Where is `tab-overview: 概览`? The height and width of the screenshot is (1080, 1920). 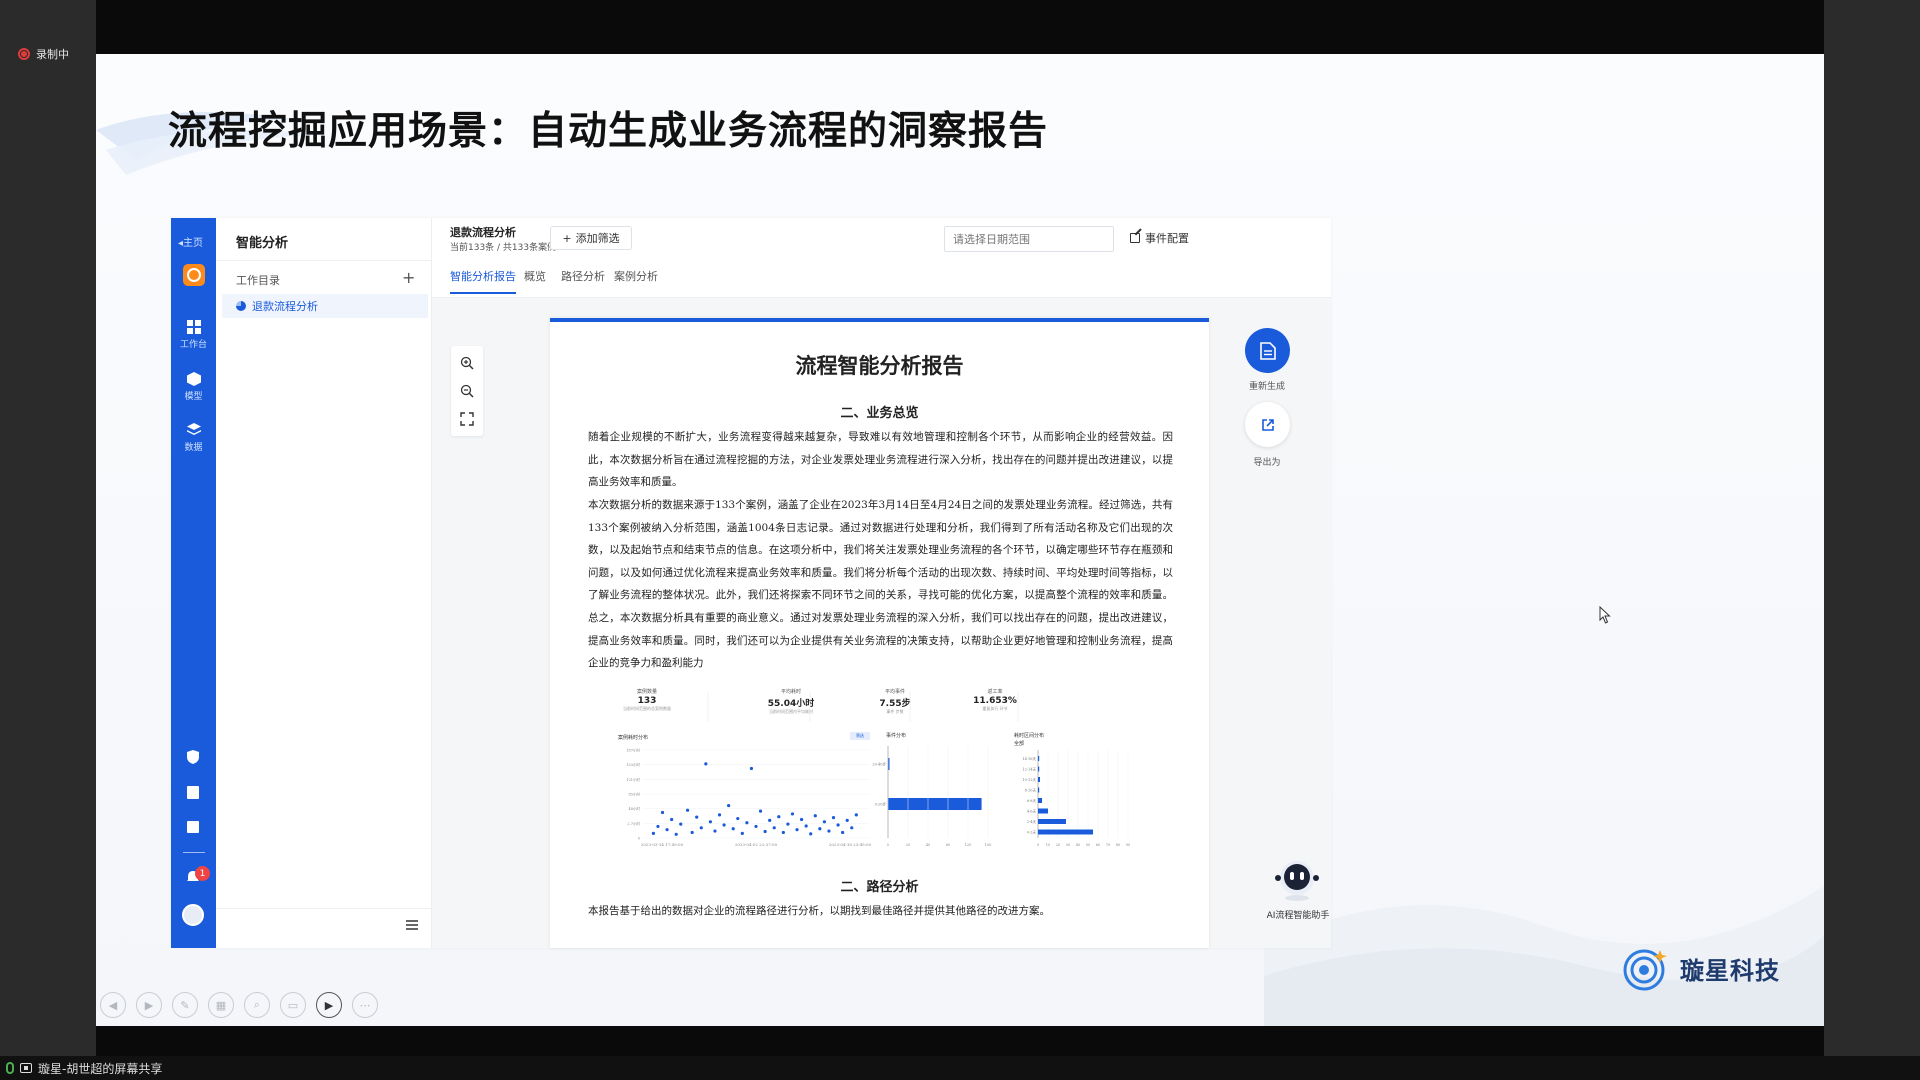 tab-overview: 概览 is located at coordinates (535, 280).